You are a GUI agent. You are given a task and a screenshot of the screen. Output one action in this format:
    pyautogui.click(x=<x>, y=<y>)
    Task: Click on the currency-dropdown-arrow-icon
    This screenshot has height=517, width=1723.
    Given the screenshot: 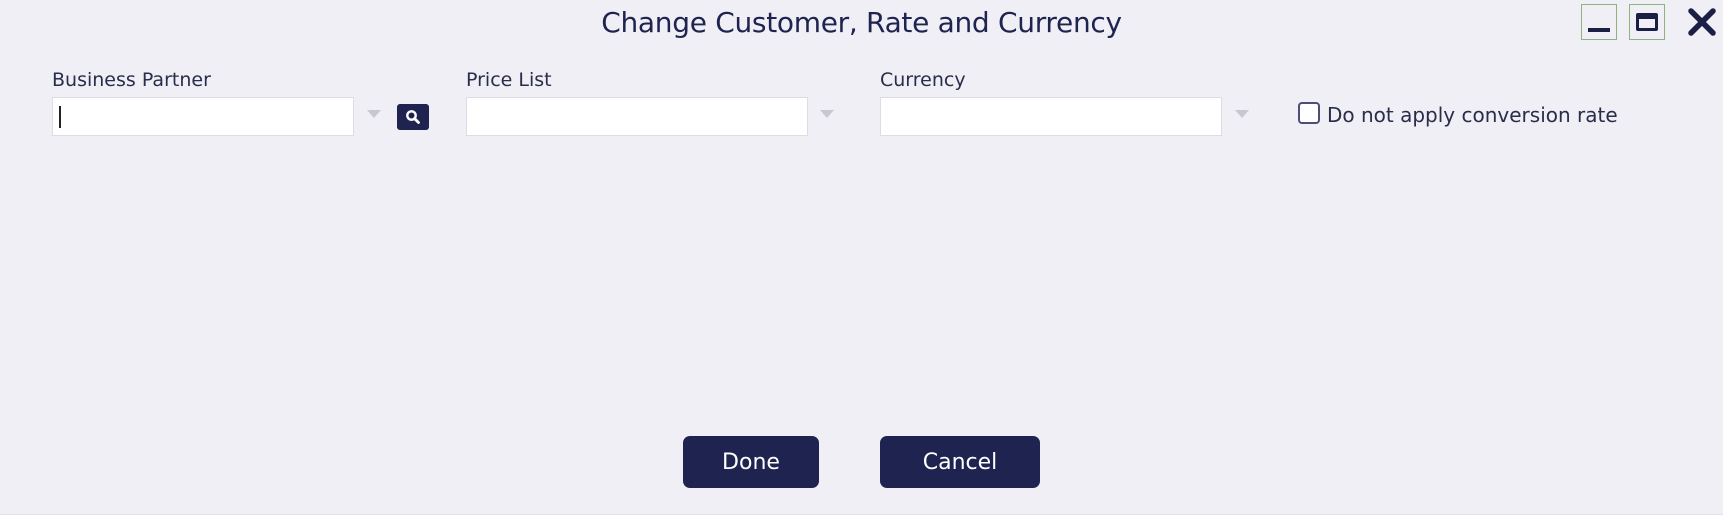 What is the action you would take?
    pyautogui.click(x=1242, y=114)
    